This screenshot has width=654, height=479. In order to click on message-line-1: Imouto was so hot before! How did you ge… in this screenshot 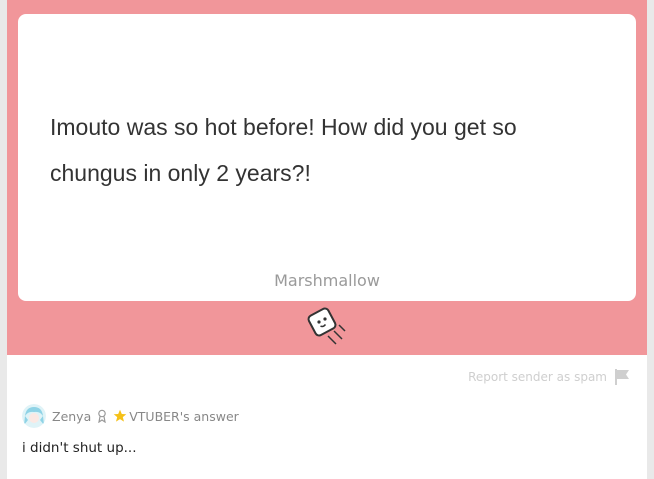, I will do `click(283, 127)`.